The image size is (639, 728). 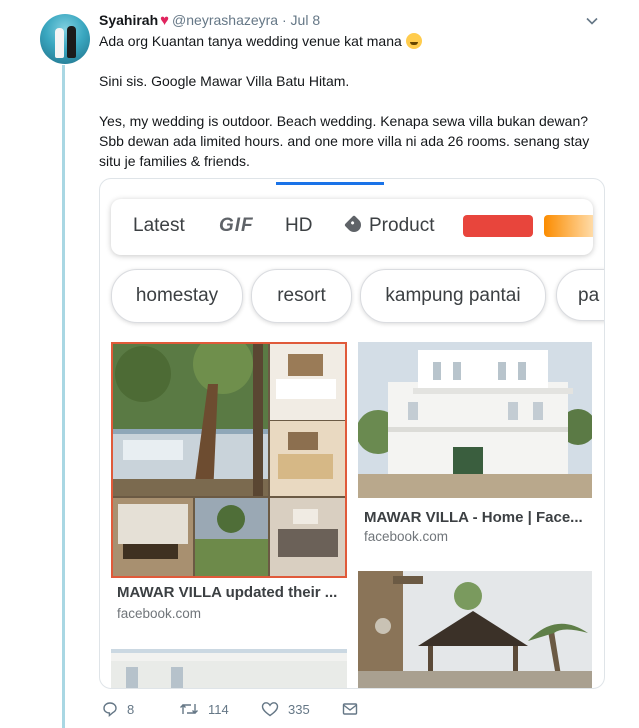 I want to click on tag-icon, so click(x=354, y=225).